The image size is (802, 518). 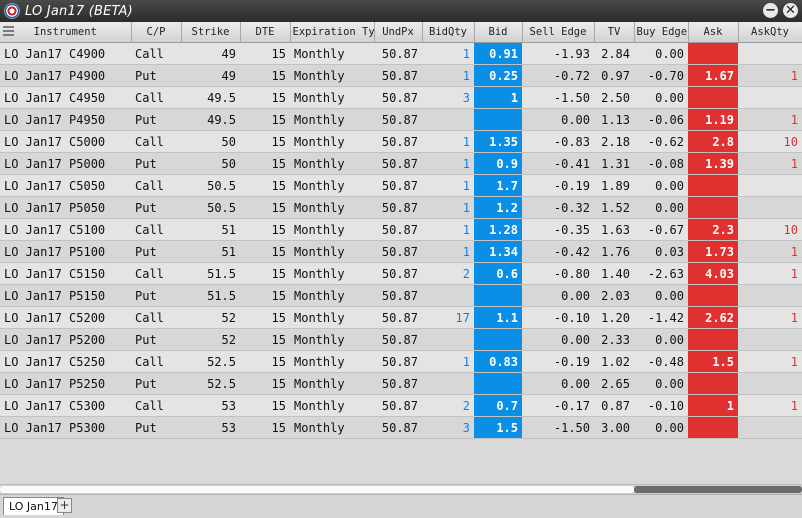 I want to click on column-header-sell-edge: Sell Edge, so click(x=558, y=32).